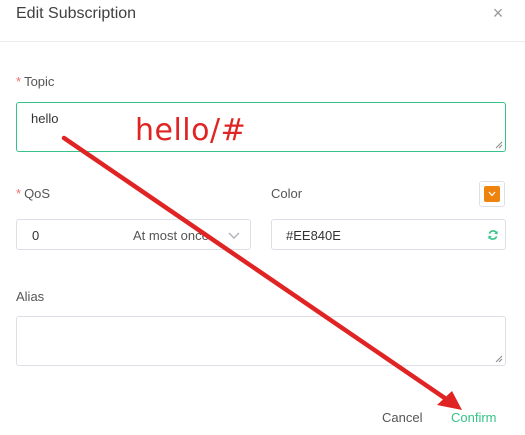 This screenshot has width=525, height=435. Describe the element at coordinates (313, 235) in the screenshot. I see `color-value: #EE840E` at that location.